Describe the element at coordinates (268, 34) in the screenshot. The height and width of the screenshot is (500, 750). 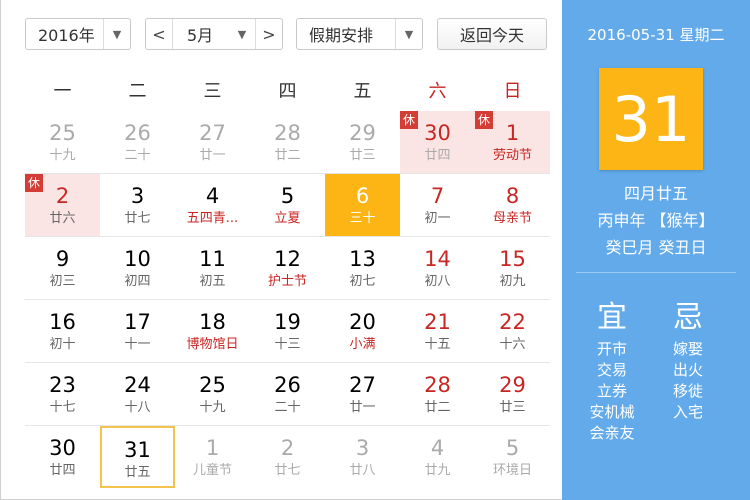
I see `next-month-button: >` at that location.